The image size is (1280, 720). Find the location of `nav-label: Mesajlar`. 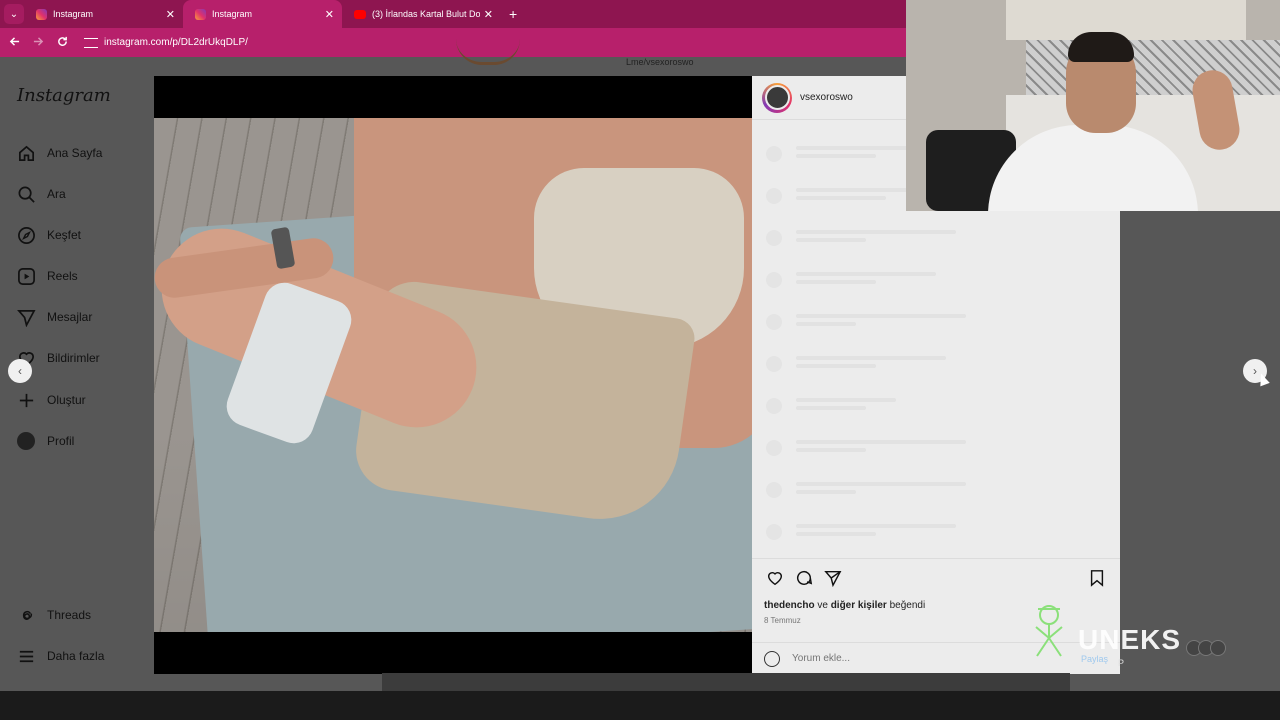

nav-label: Mesajlar is located at coordinates (70, 317).